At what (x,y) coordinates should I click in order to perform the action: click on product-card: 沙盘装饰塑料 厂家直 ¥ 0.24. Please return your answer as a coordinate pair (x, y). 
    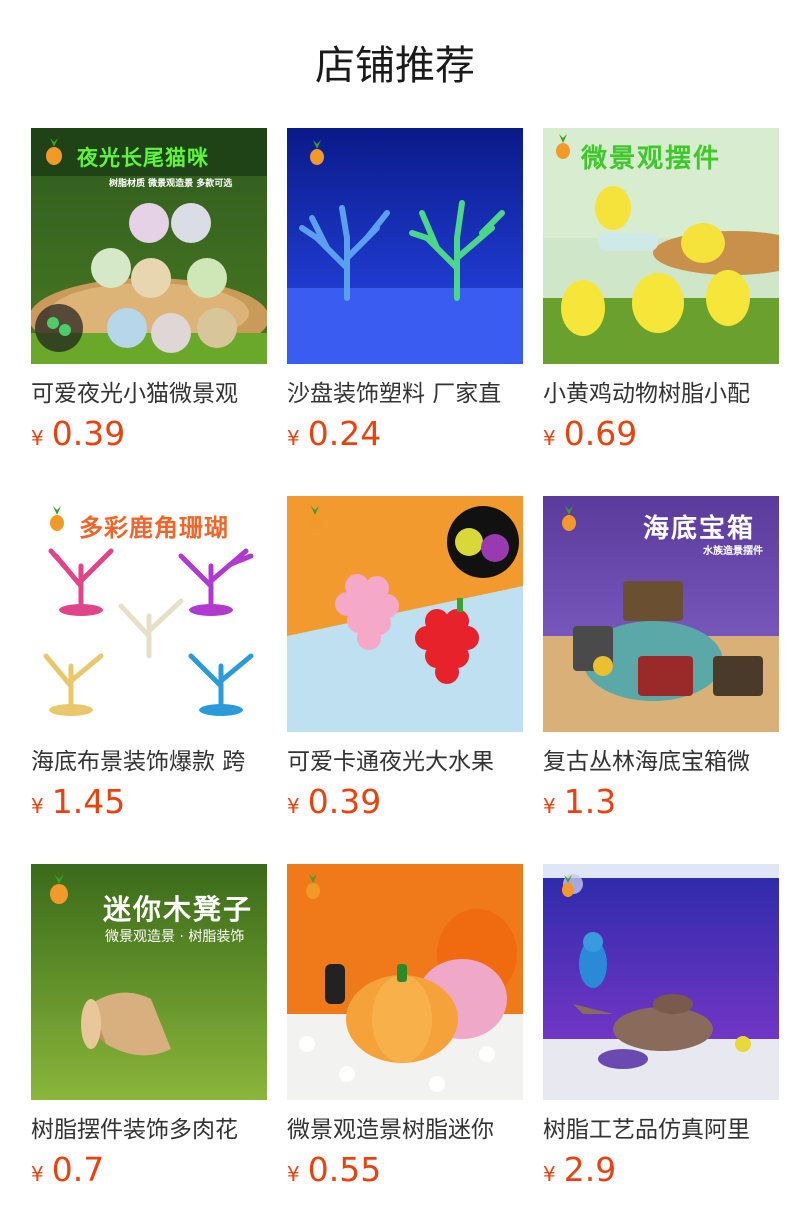
    Looking at the image, I should click on (405, 312).